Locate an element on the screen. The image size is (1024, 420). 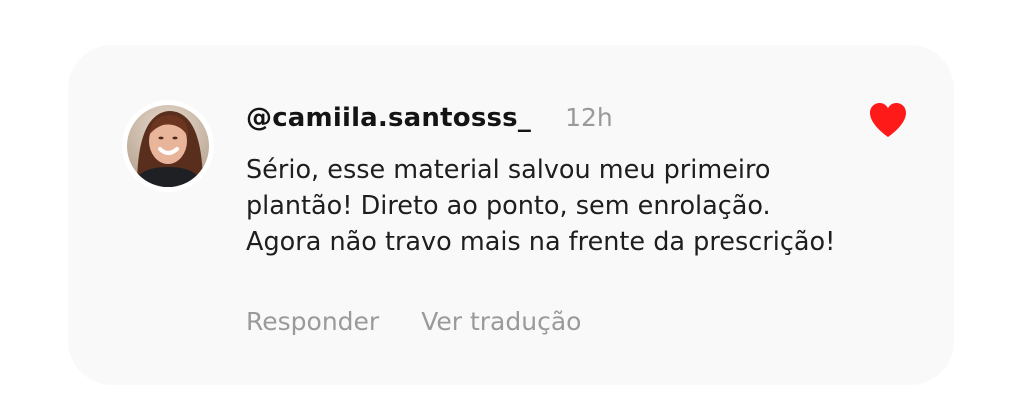
reply-button: Responder is located at coordinates (312, 321).